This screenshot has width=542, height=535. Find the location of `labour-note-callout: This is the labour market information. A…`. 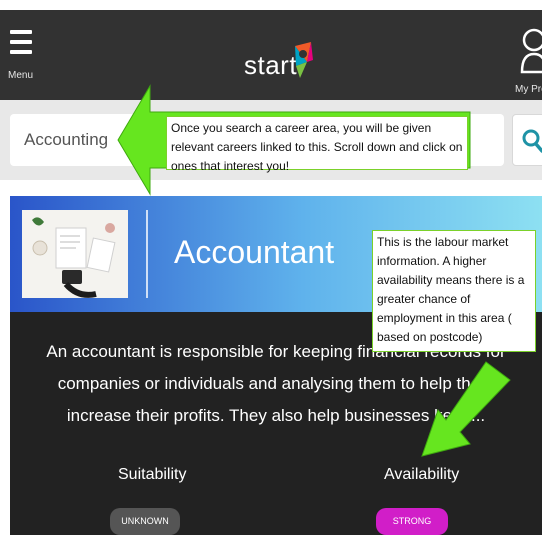

labour-note-callout: This is the labour market information. A… is located at coordinates (454, 291).